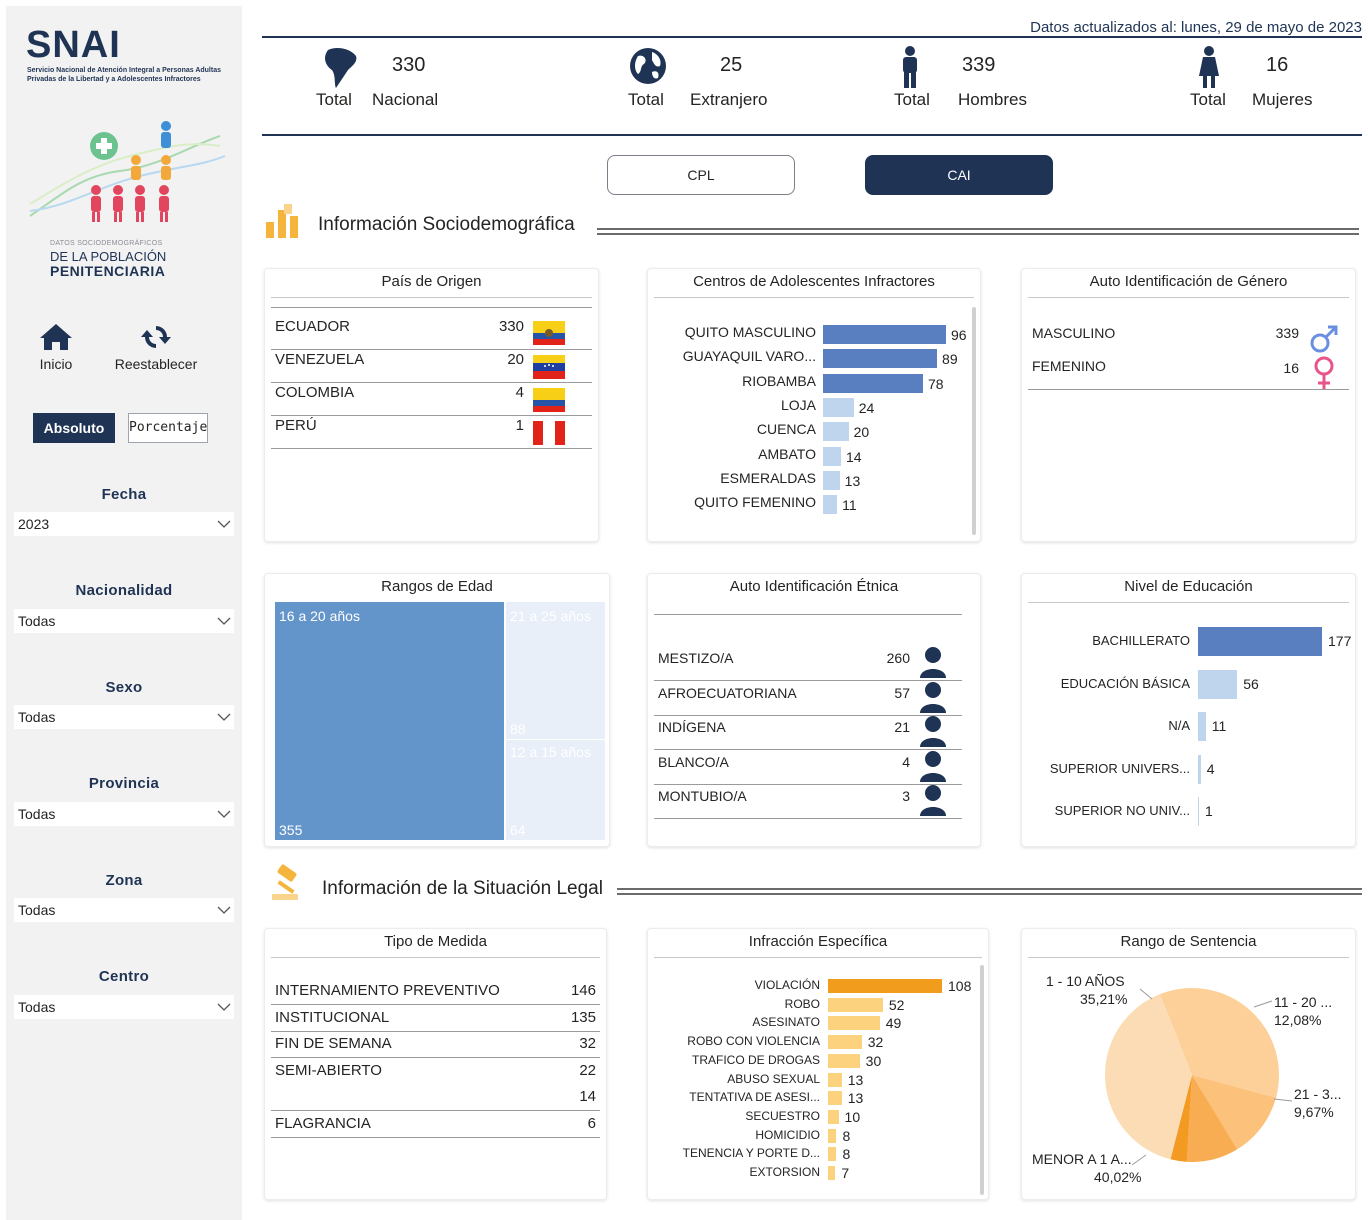 Image resolution: width=1368 pixels, height=1220 pixels. Describe the element at coordinates (648, 66) in the screenshot. I see `globe-icon` at that location.